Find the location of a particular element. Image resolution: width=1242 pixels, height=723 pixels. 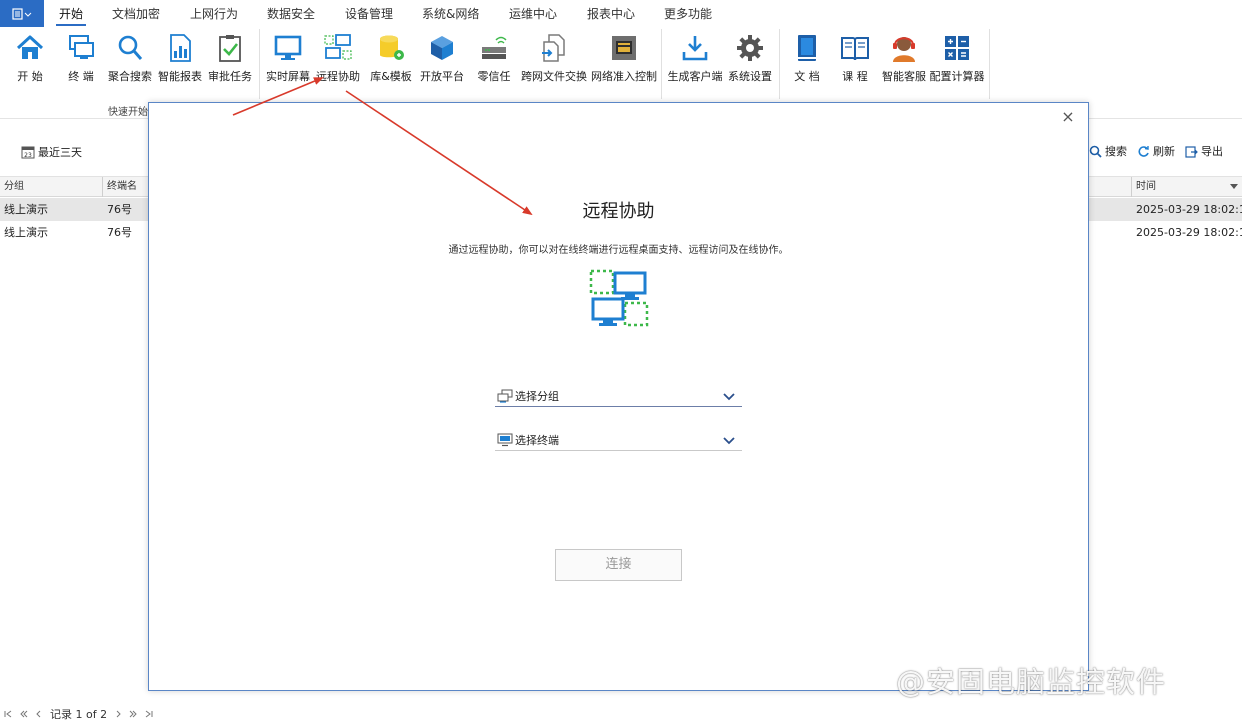

close-icon: × is located at coordinates (1068, 117).